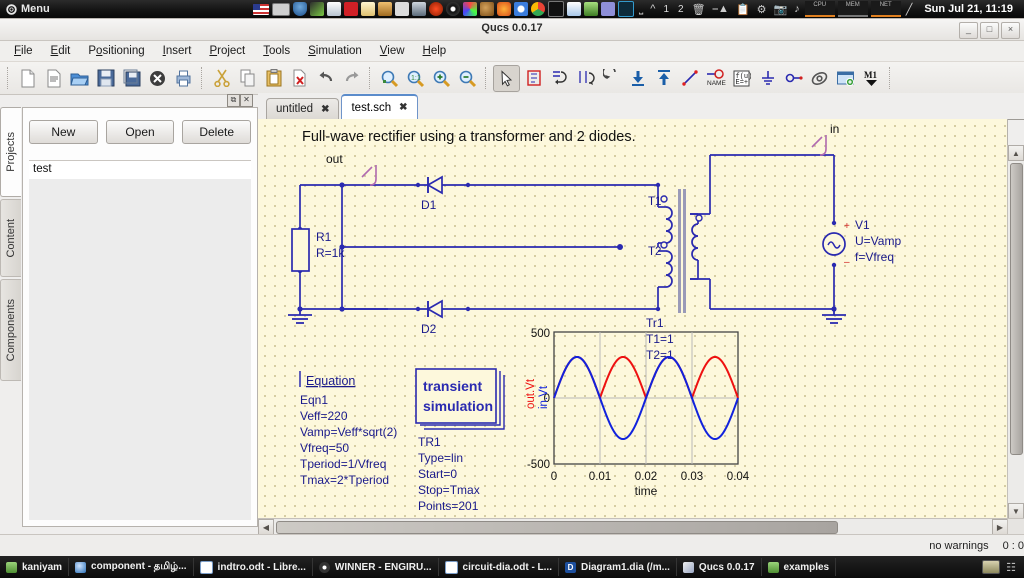  Describe the element at coordinates (335, 51) in the screenshot. I see `menu-simulation: Simulation` at that location.